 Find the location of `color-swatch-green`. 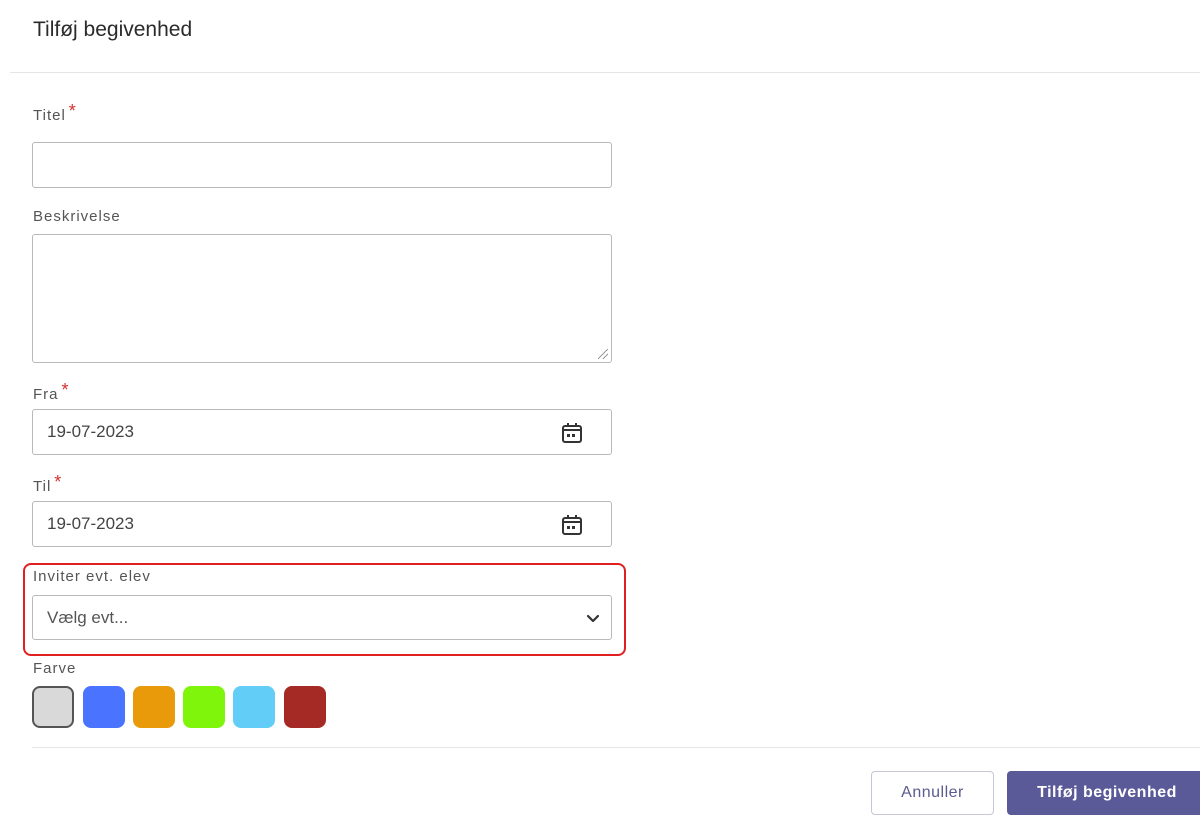

color-swatch-green is located at coordinates (204, 707).